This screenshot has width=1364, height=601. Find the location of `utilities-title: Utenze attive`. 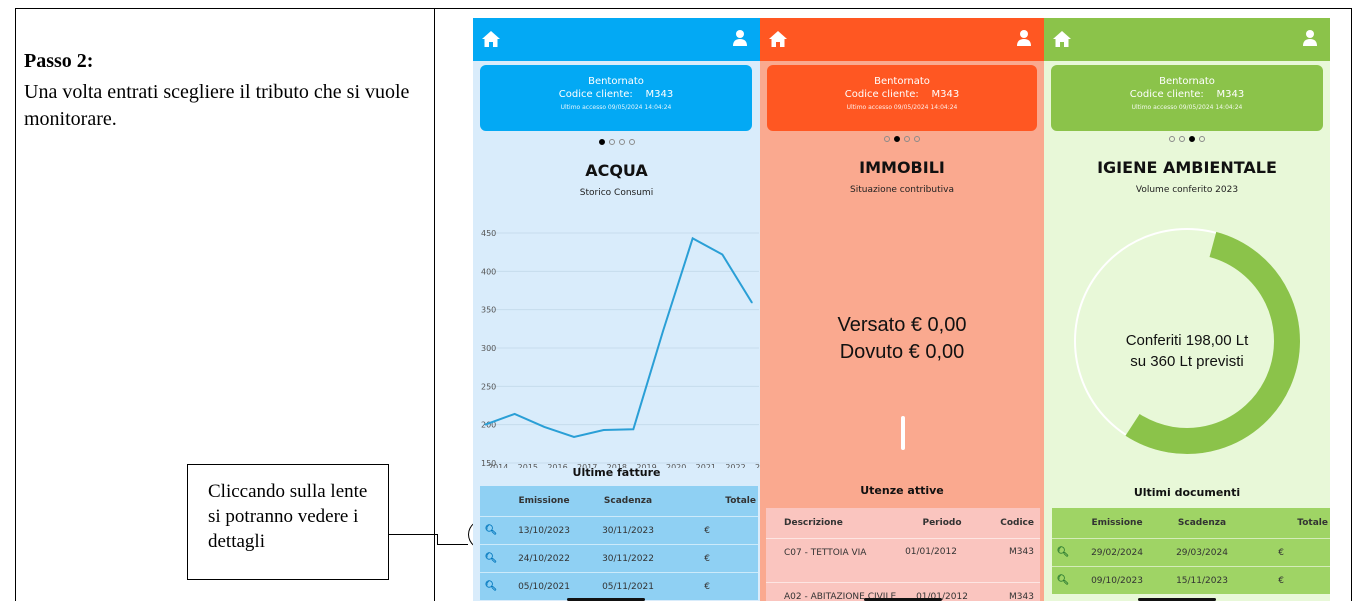

utilities-title: Utenze attive is located at coordinates (902, 490).